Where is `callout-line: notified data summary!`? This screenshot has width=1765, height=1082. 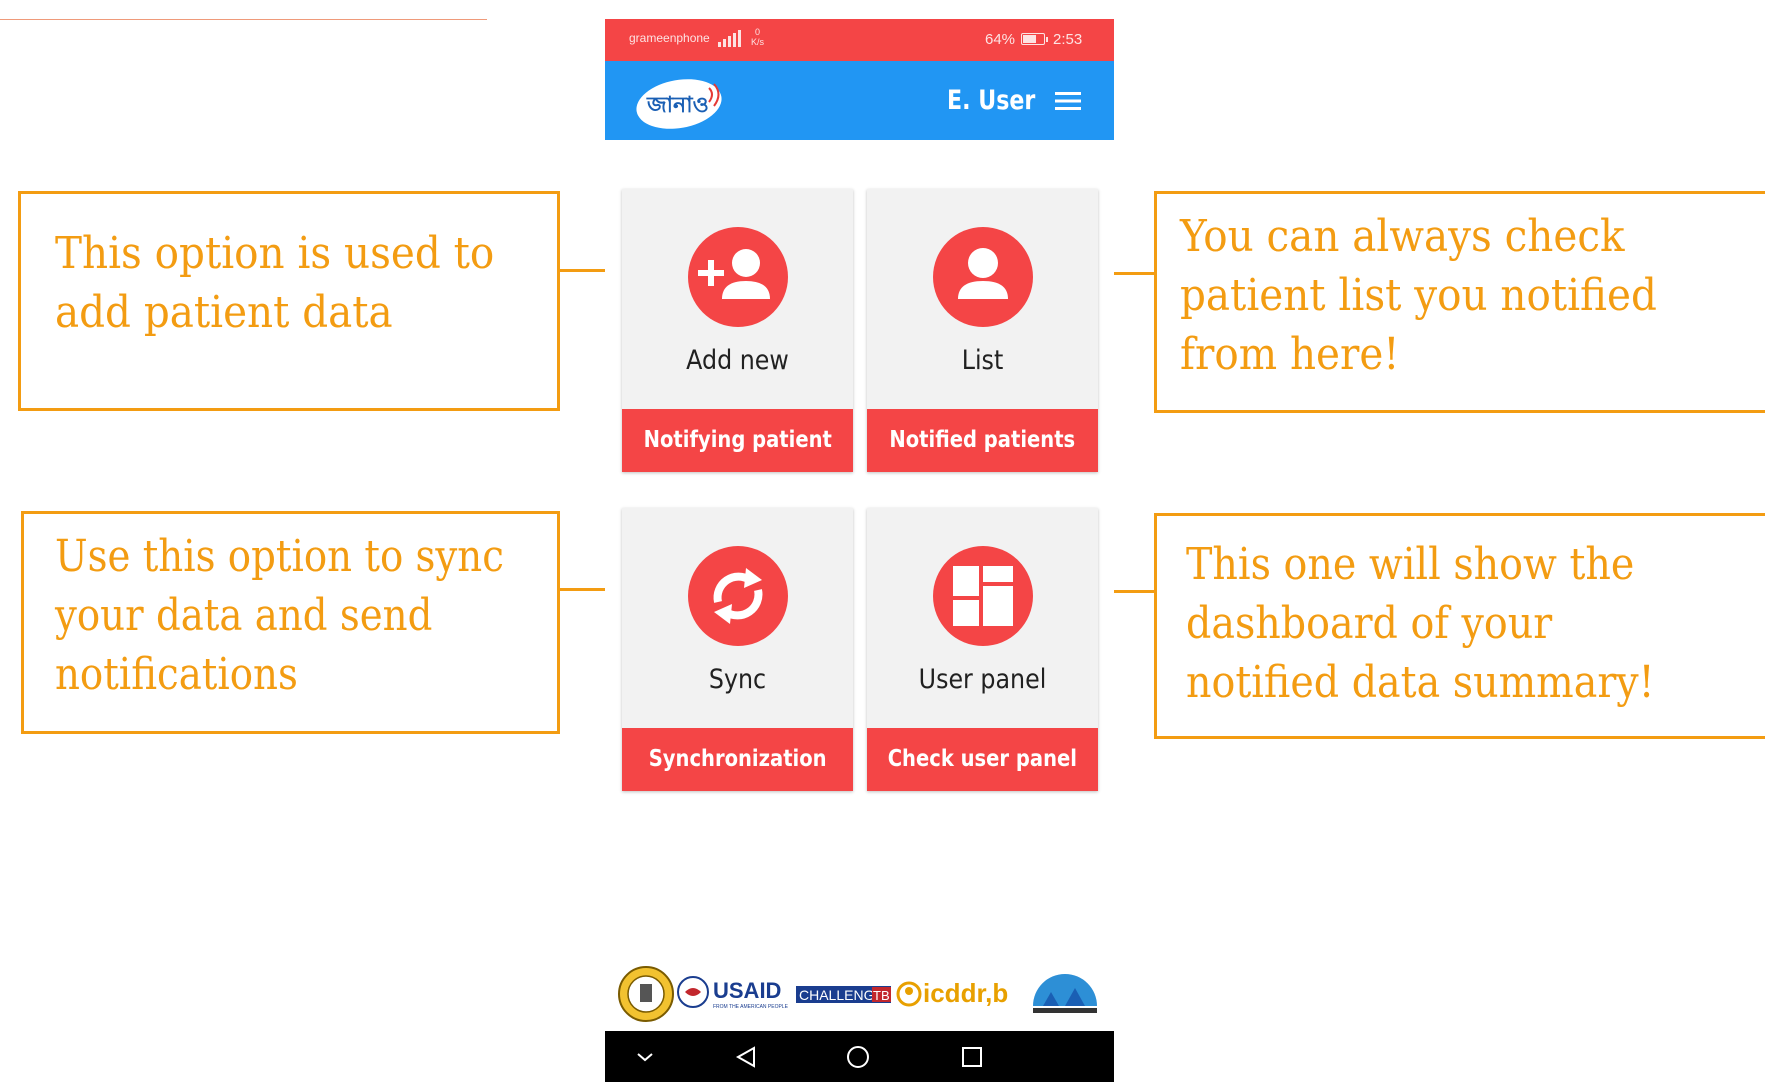
callout-line: notified data summary! is located at coordinates (1420, 682).